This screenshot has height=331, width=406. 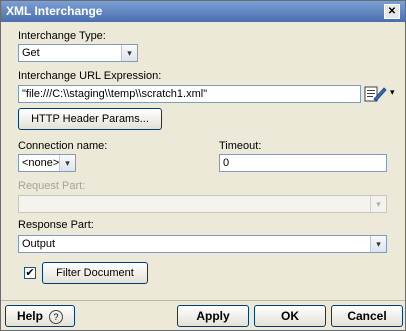 I want to click on close-button: ✕, so click(x=392, y=11).